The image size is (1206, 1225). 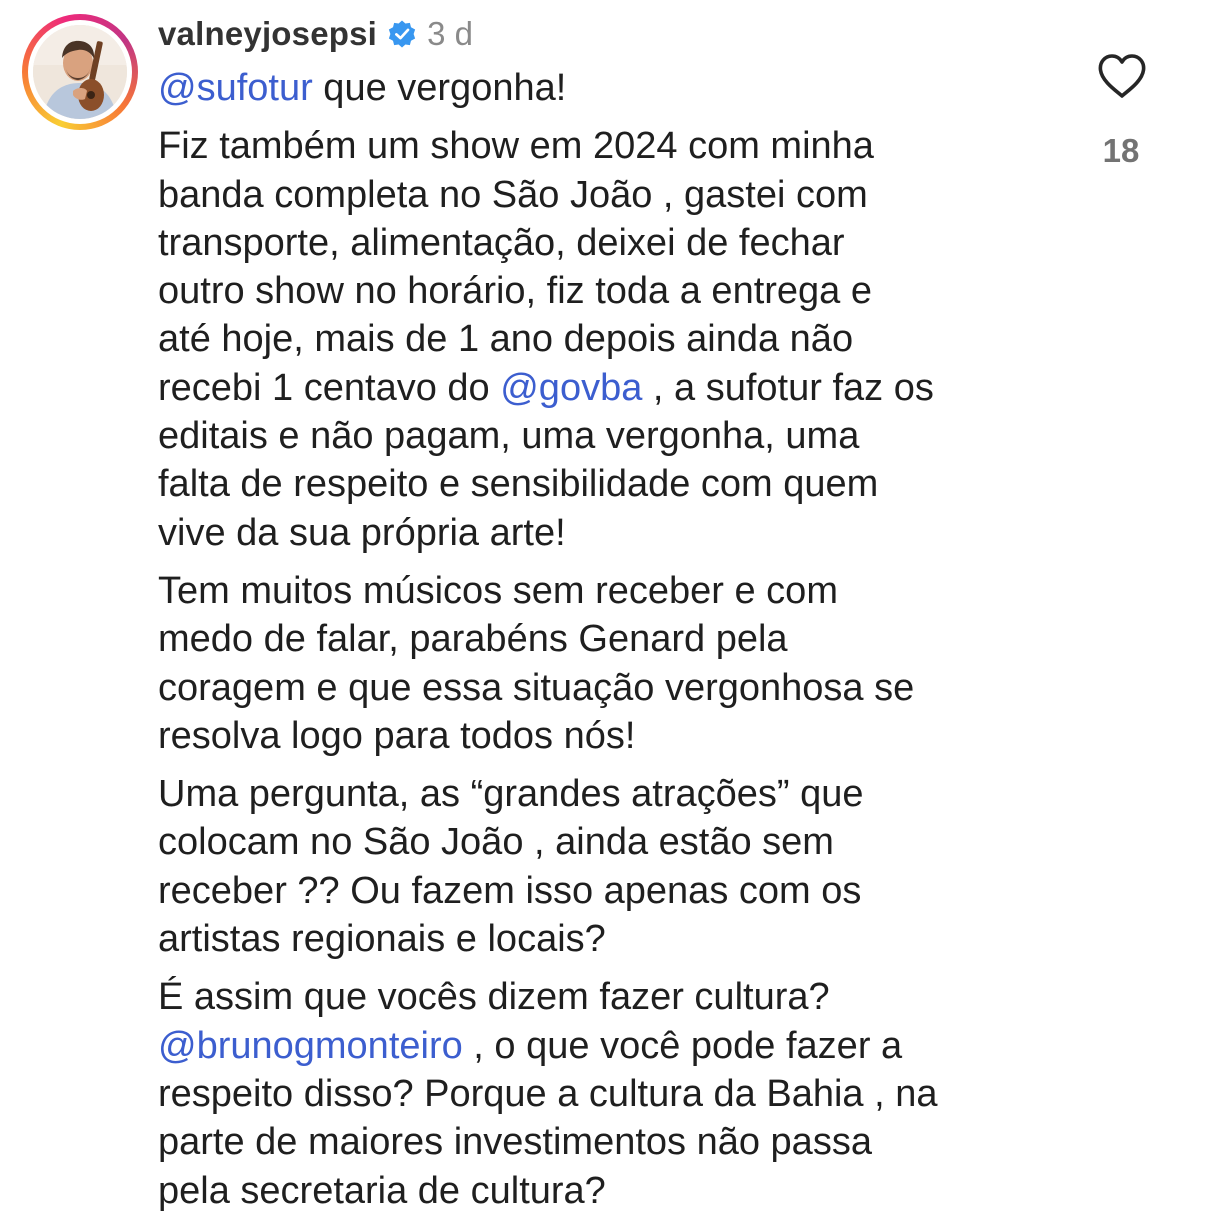 I want to click on avatar-illustration, so click(x=80, y=72).